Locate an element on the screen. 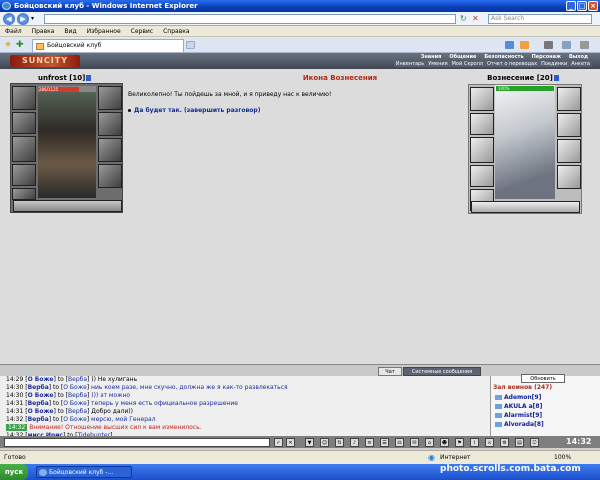 This screenshot has width=600, height=480. tools-gear-icon is located at coordinates (584, 45).